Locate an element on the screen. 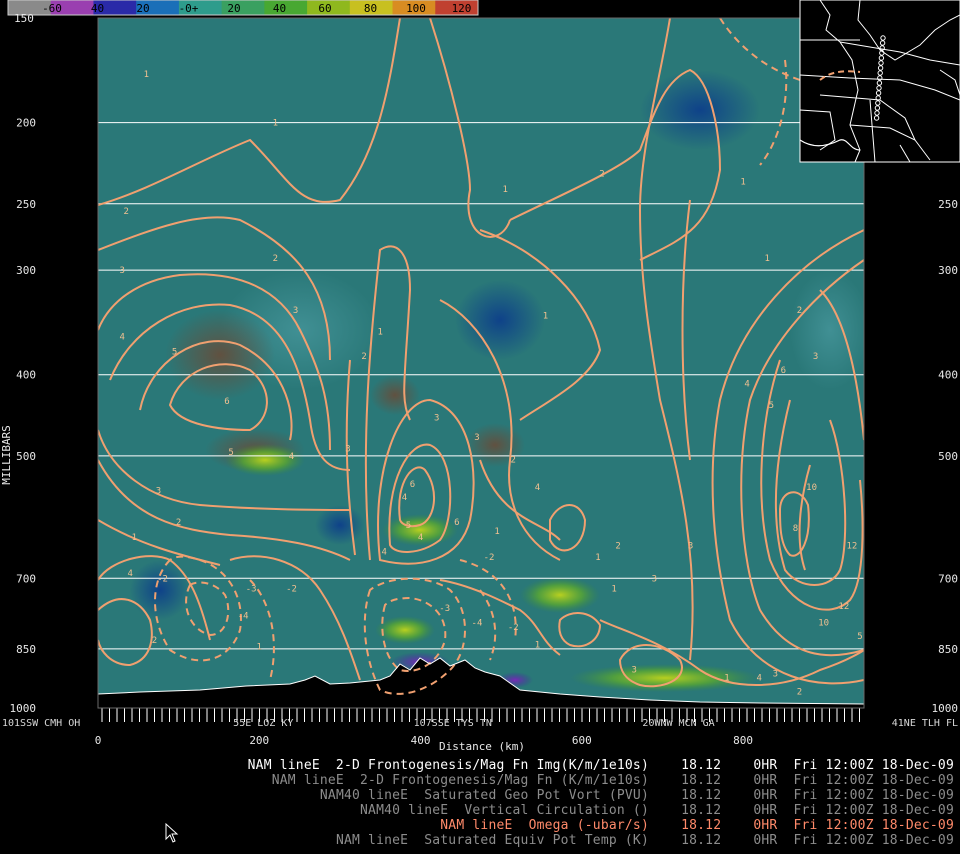 The image size is (960, 854). y-tick-label-right: 1000 is located at coordinates (945, 708).